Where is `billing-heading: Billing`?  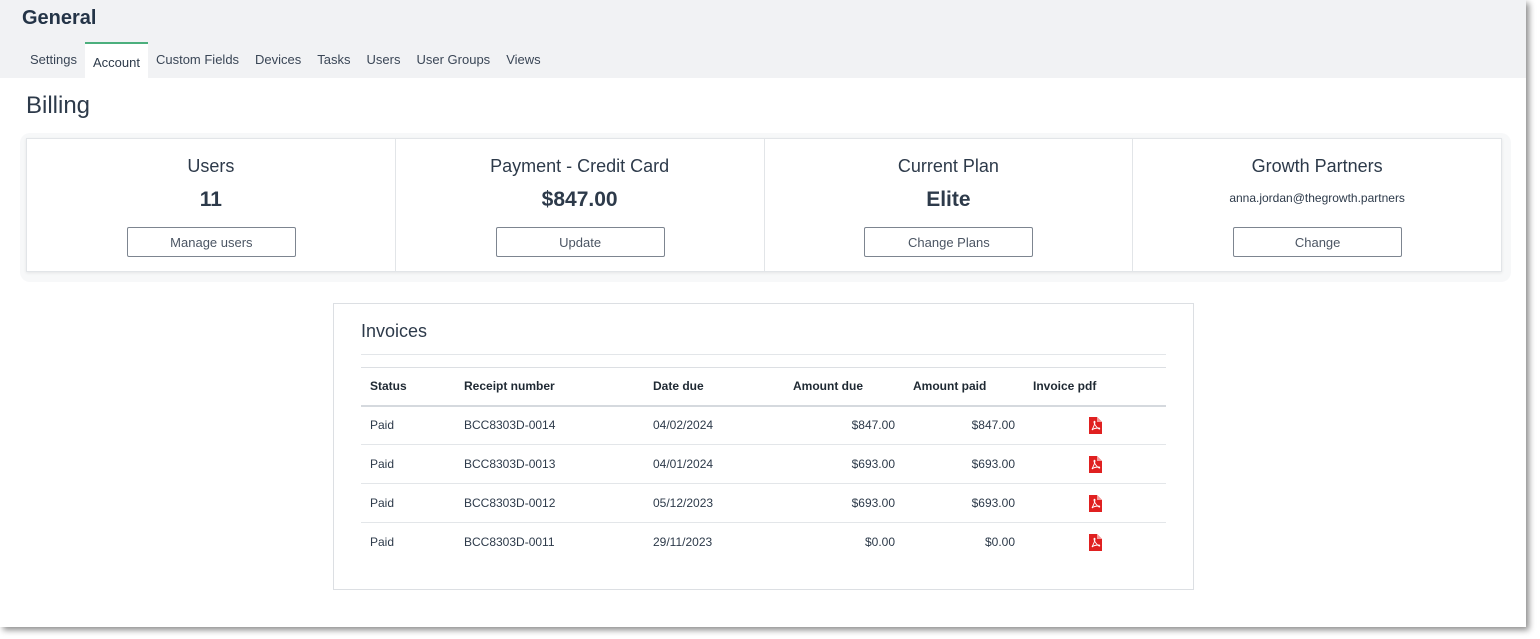
billing-heading: Billing is located at coordinates (58, 105).